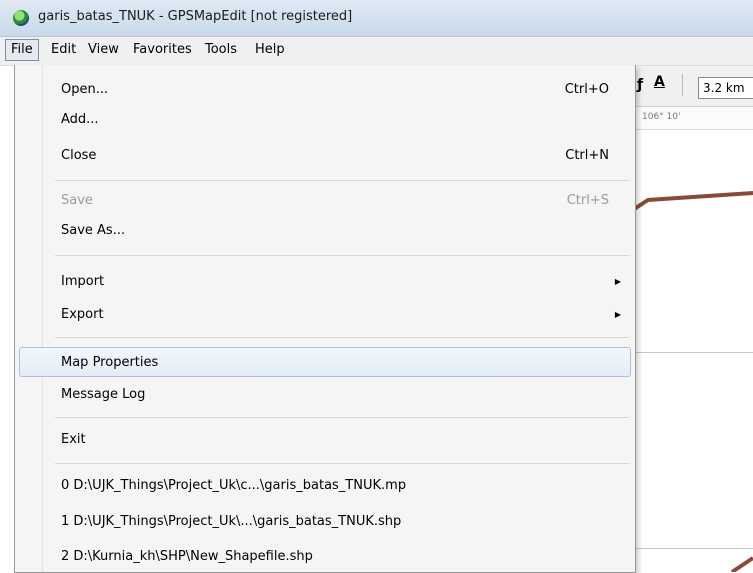  Describe the element at coordinates (83, 281) in the screenshot. I see `menu-item-label: Import` at that location.